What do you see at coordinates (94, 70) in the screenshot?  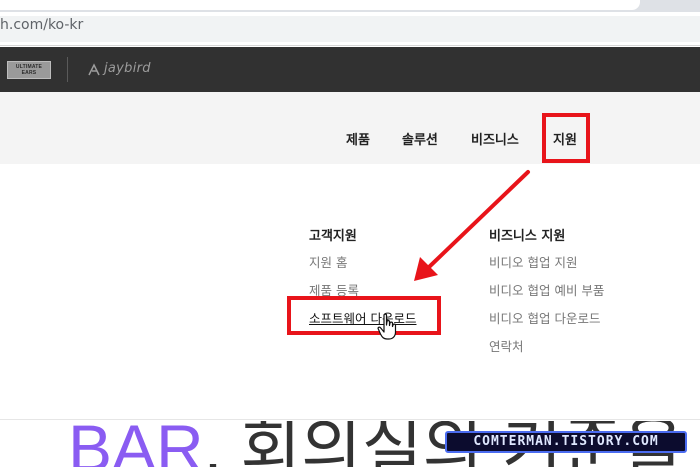 I see `jaybird-logo-icon` at bounding box center [94, 70].